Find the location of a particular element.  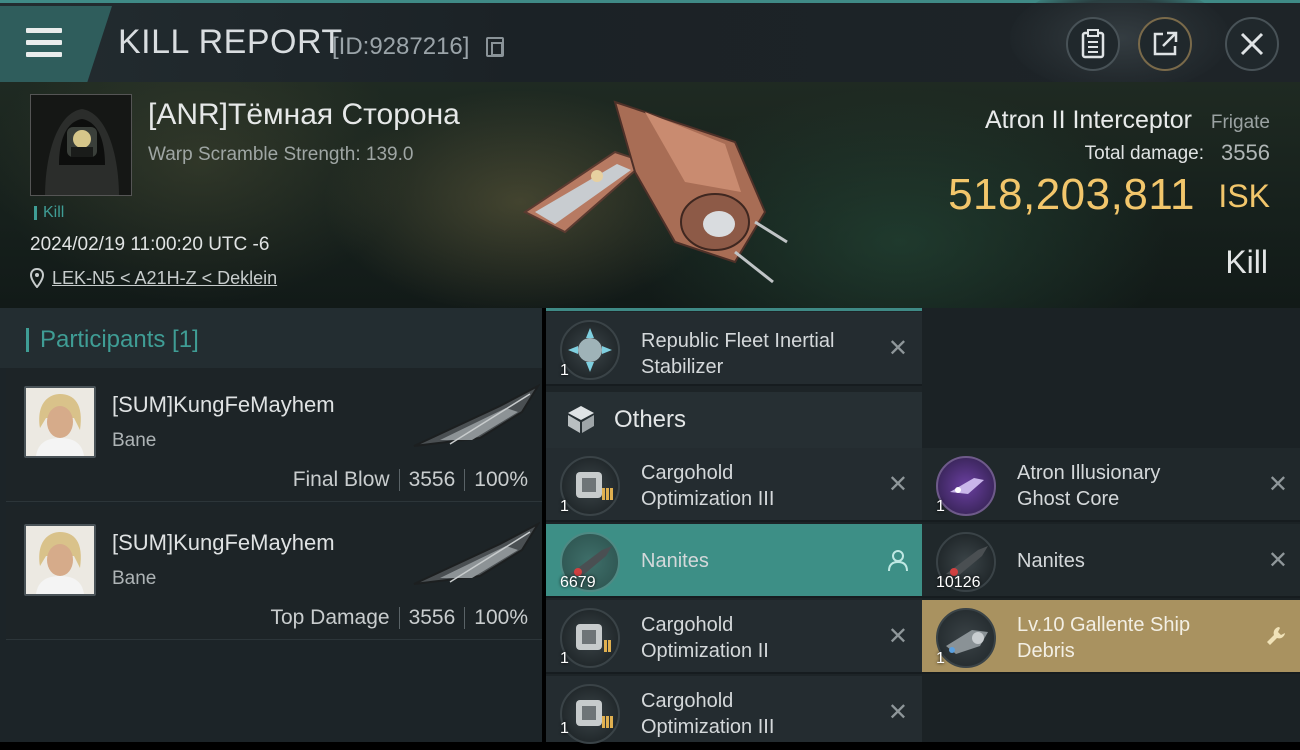

warp-scramble-strength: Warp Scramble Strength: 139.0 is located at coordinates (281, 154).